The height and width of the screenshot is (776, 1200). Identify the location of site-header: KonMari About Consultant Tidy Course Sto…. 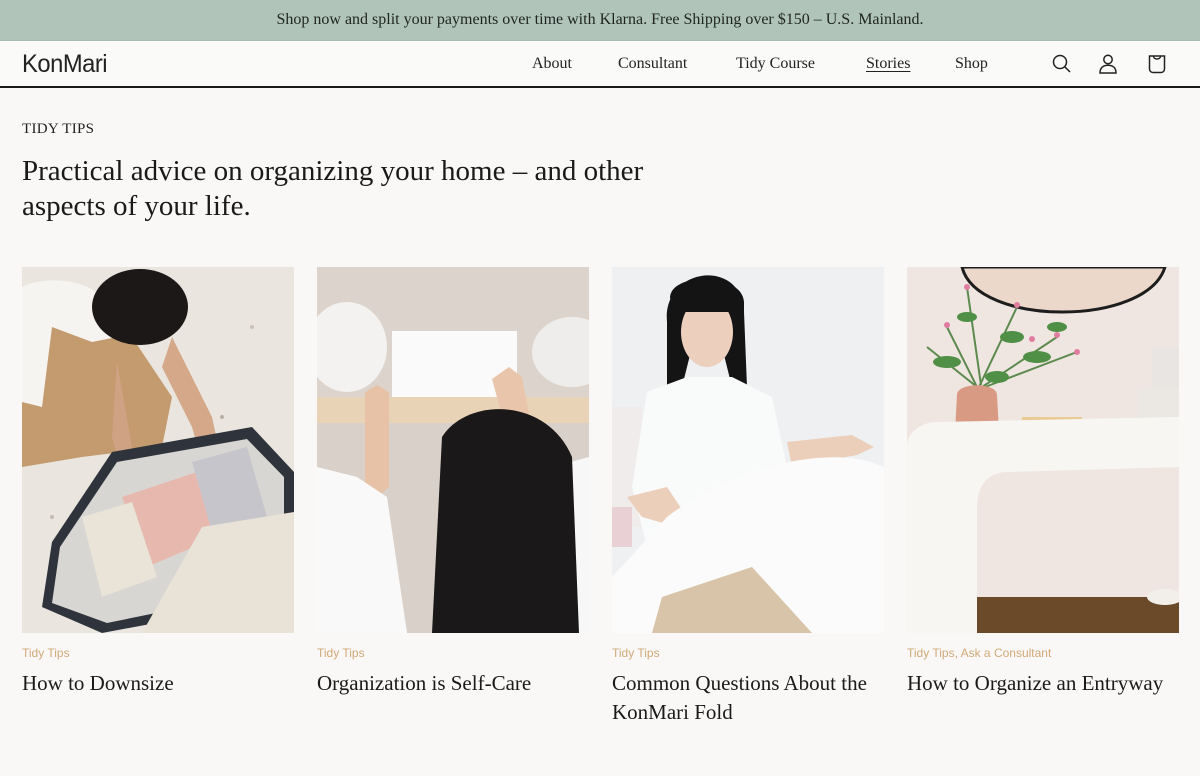
(600, 64).